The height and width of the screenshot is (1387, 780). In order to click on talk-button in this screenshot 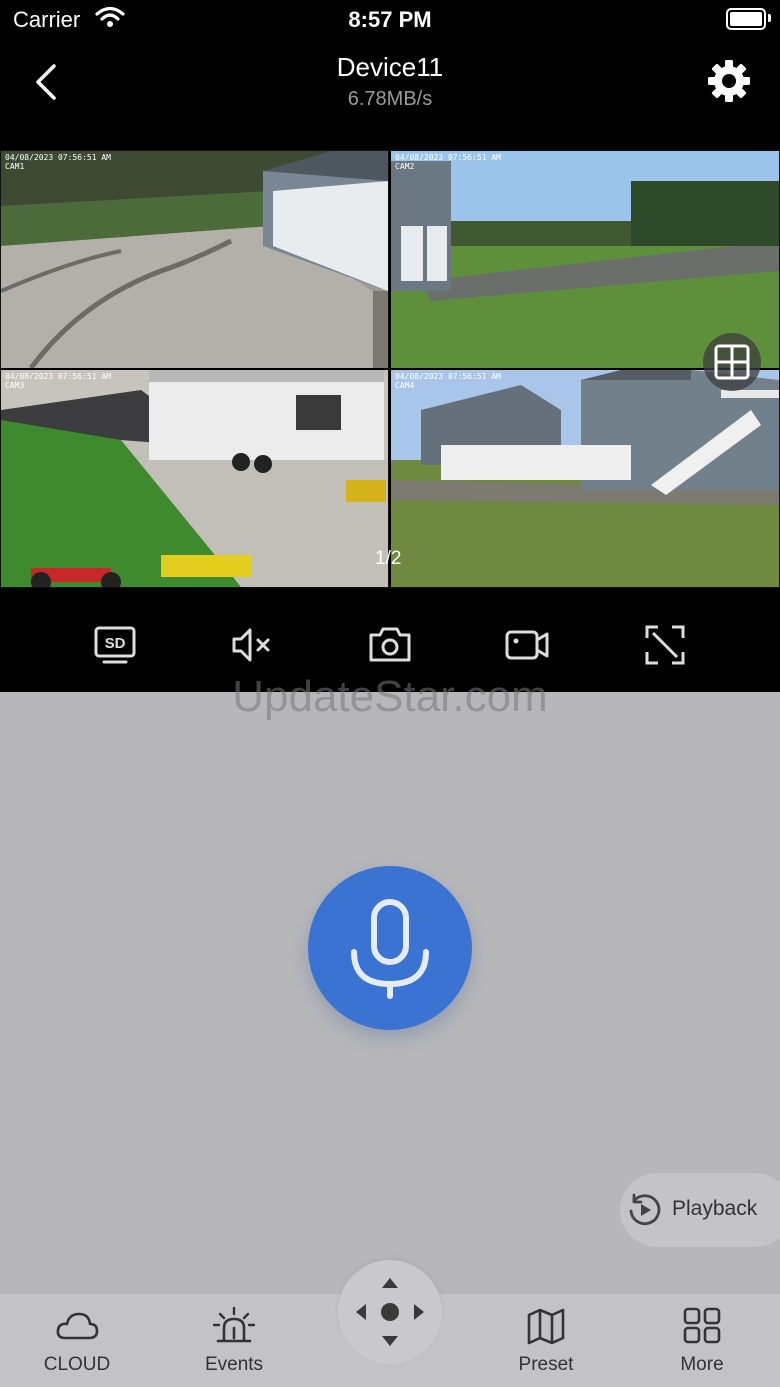, I will do `click(390, 948)`.